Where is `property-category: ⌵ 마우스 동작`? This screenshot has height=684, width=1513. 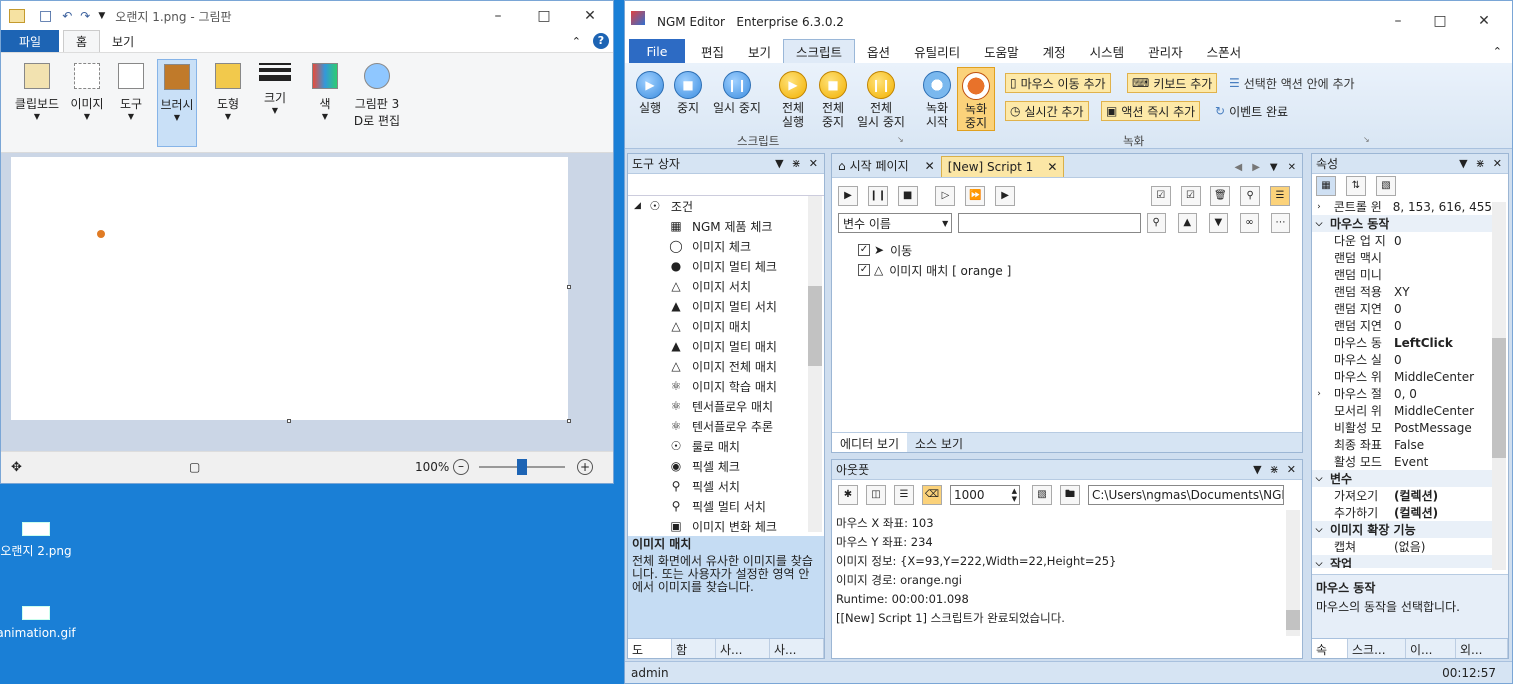
property-category: ⌵ 마우스 동작 is located at coordinates (1402, 223).